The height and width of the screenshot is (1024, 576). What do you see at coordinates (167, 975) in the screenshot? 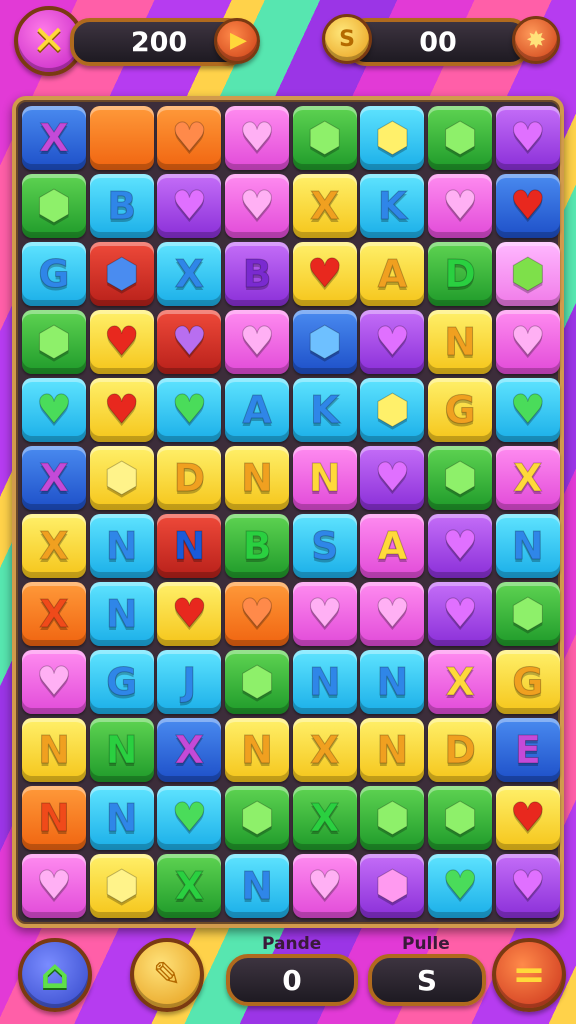
I see `hammer-button: ✎` at bounding box center [167, 975].